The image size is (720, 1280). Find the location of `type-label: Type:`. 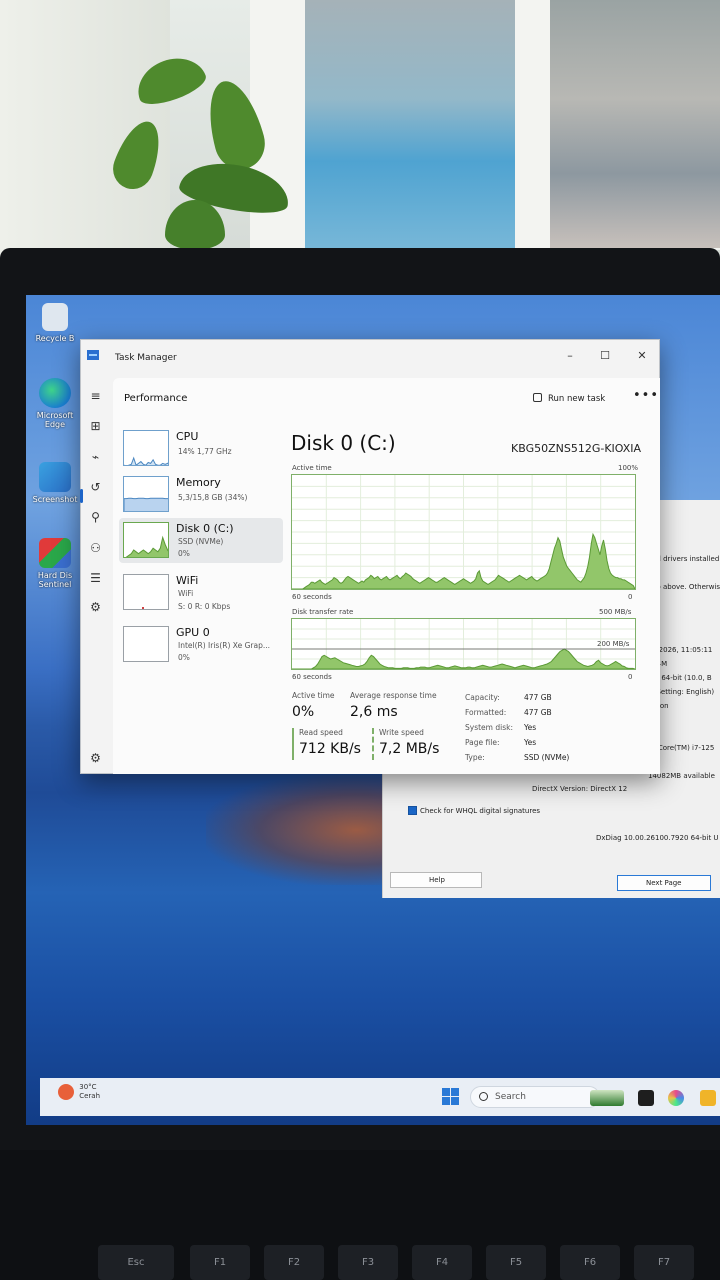

type-label: Type: is located at coordinates (475, 757).